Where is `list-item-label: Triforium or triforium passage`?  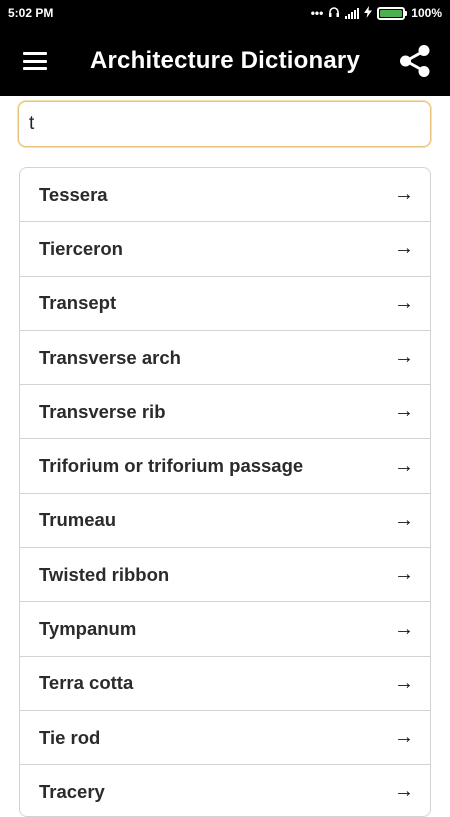
list-item-label: Triforium or triforium passage is located at coordinates (171, 466).